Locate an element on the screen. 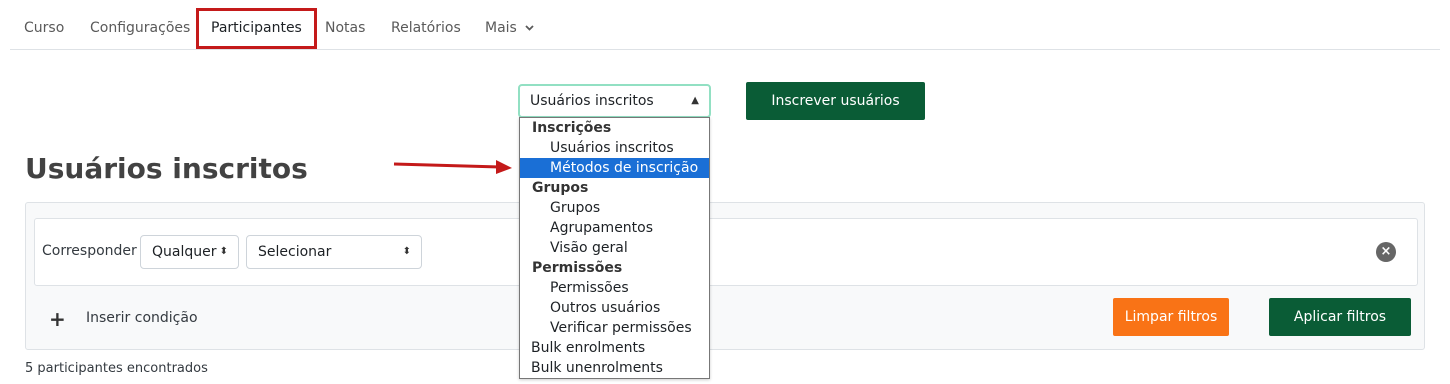 The width and height of the screenshot is (1450, 384). tab-configuracoes: Configurações is located at coordinates (140, 28).